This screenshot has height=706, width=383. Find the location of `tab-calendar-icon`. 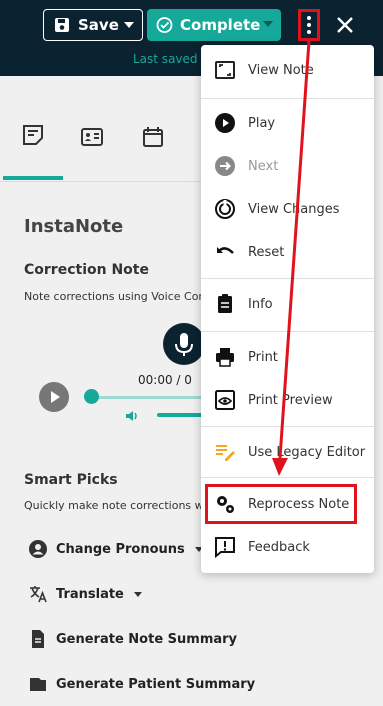

tab-calendar-icon is located at coordinates (153, 137).